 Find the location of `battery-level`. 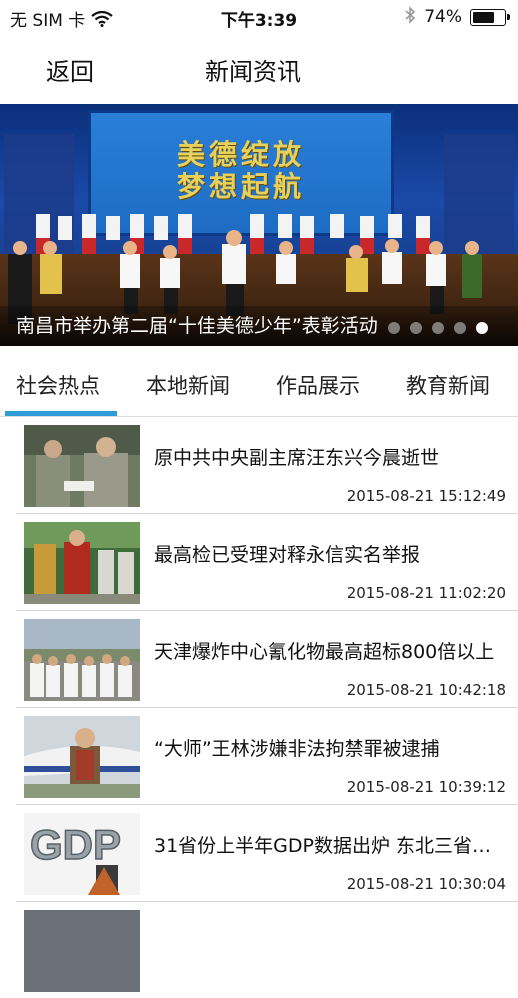

battery-level is located at coordinates (483, 17).